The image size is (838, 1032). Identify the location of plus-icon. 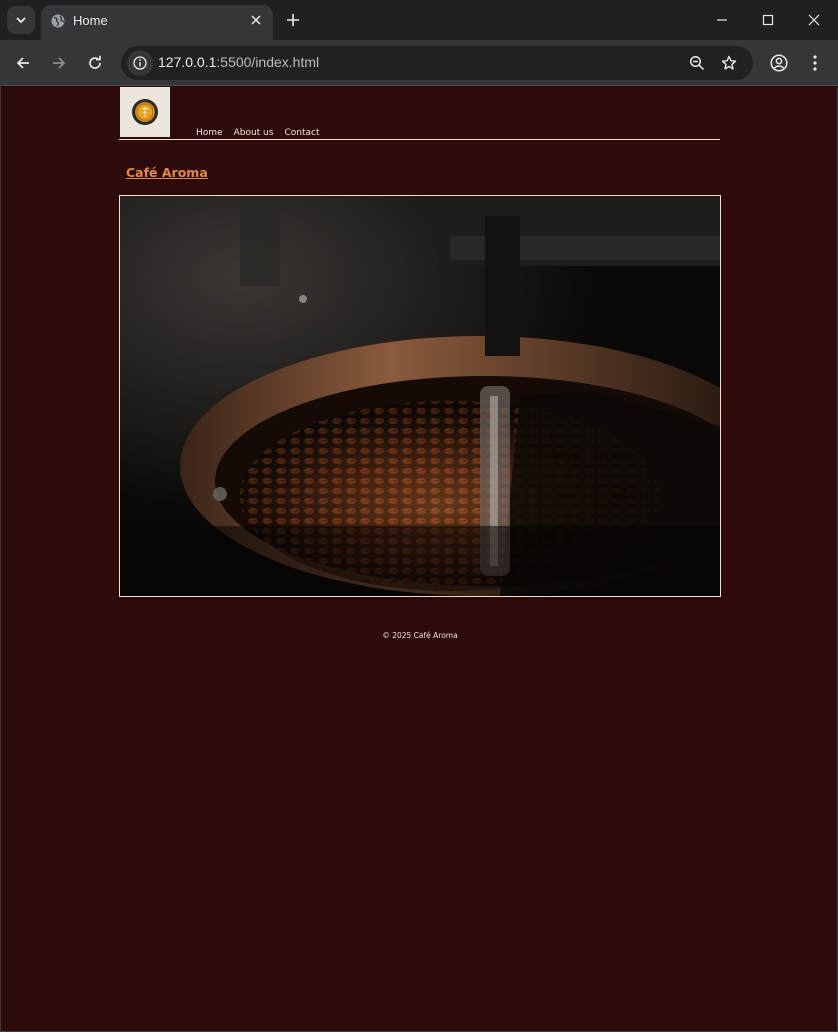
(293, 20).